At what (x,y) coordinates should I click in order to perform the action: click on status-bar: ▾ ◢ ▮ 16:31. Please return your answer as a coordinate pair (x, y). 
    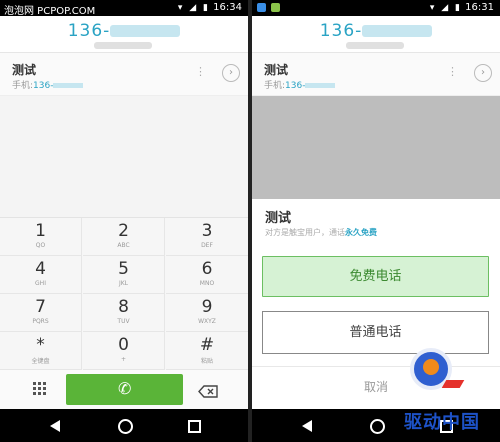
    Looking at the image, I should click on (376, 8).